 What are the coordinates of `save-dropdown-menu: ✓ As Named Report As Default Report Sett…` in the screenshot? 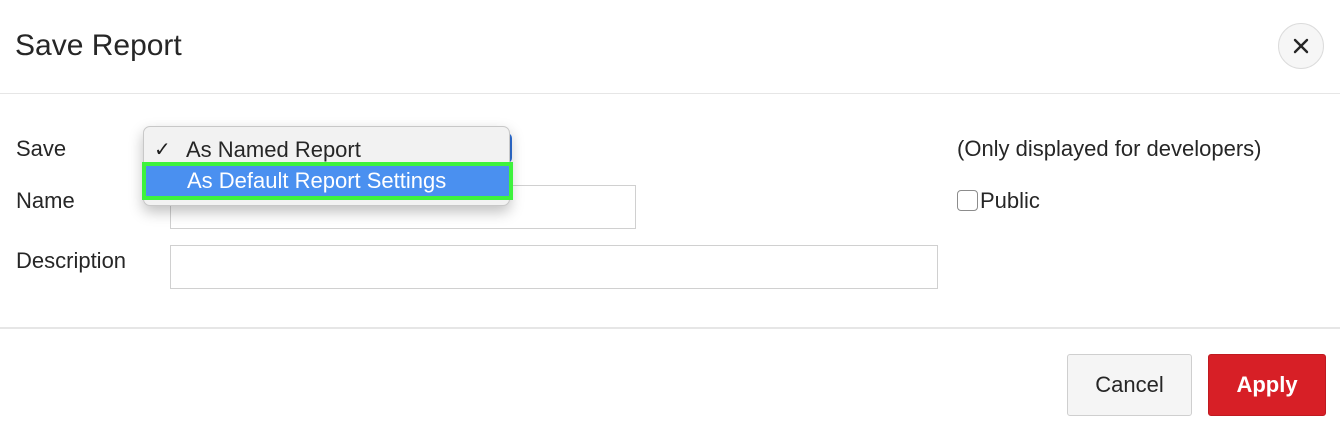 It's located at (327, 166).